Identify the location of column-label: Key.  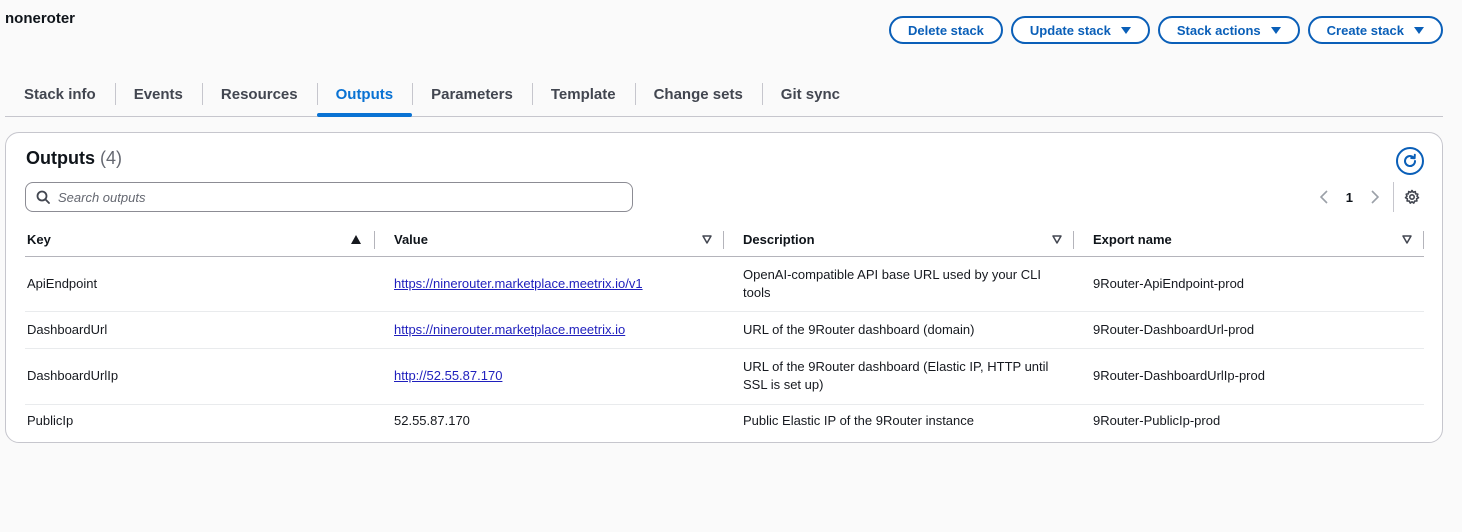
(39, 239).